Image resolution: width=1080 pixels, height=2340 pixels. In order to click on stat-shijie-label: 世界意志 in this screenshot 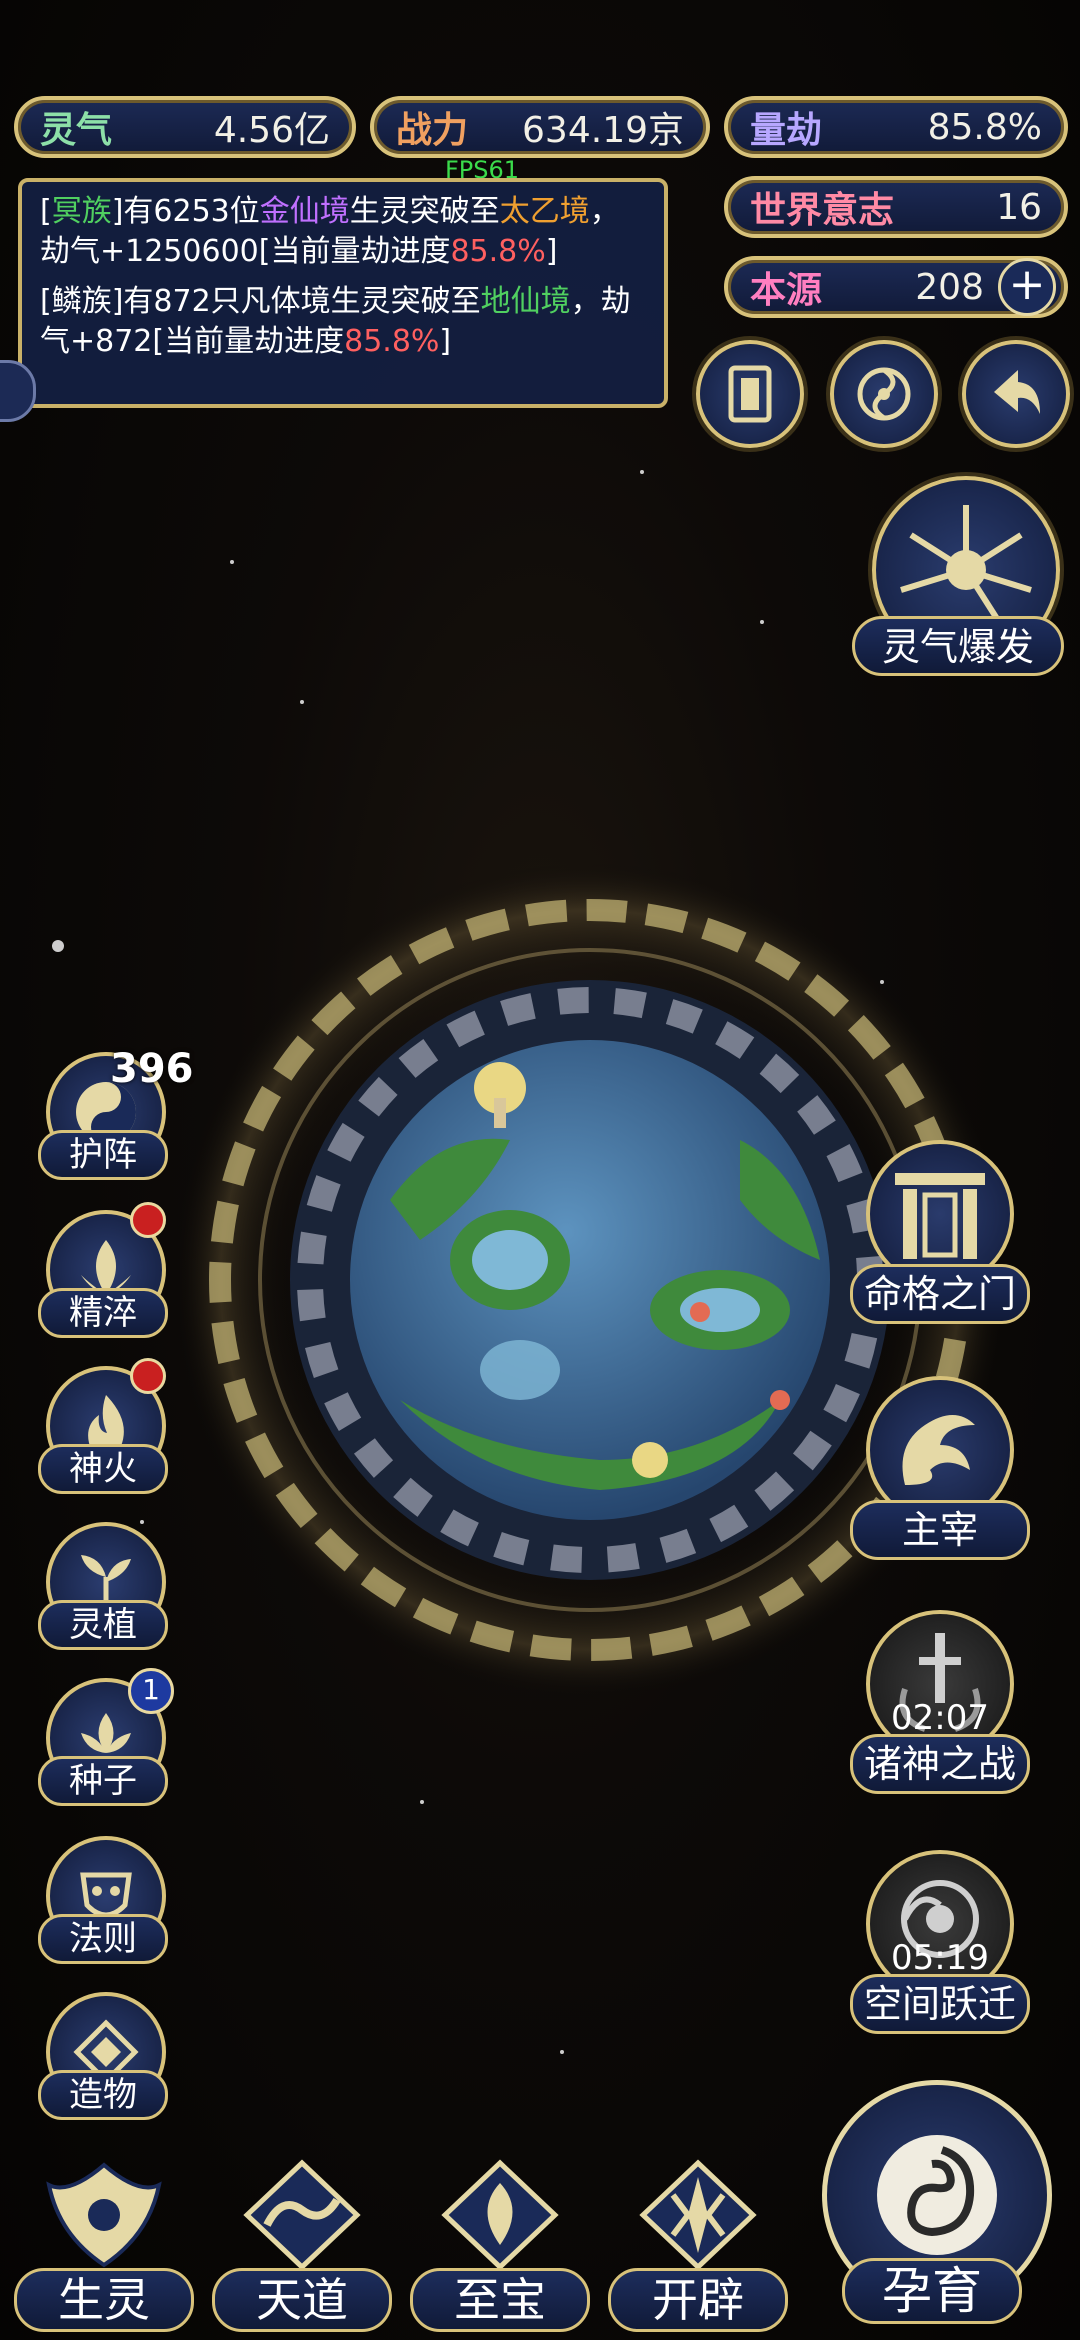, I will do `click(822, 210)`.